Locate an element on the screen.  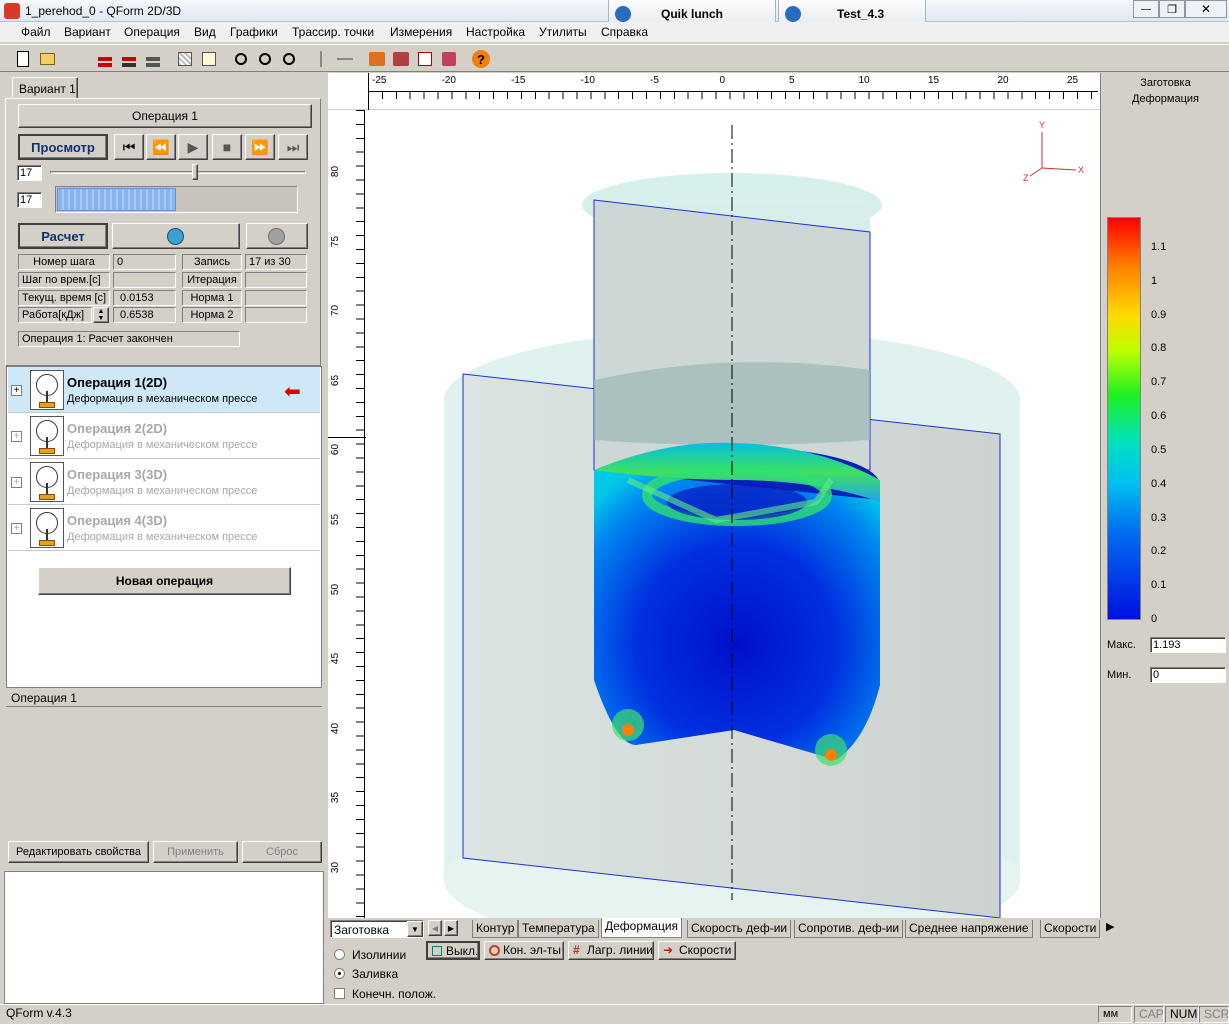
frame-slider-thumb is located at coordinates (195, 172).